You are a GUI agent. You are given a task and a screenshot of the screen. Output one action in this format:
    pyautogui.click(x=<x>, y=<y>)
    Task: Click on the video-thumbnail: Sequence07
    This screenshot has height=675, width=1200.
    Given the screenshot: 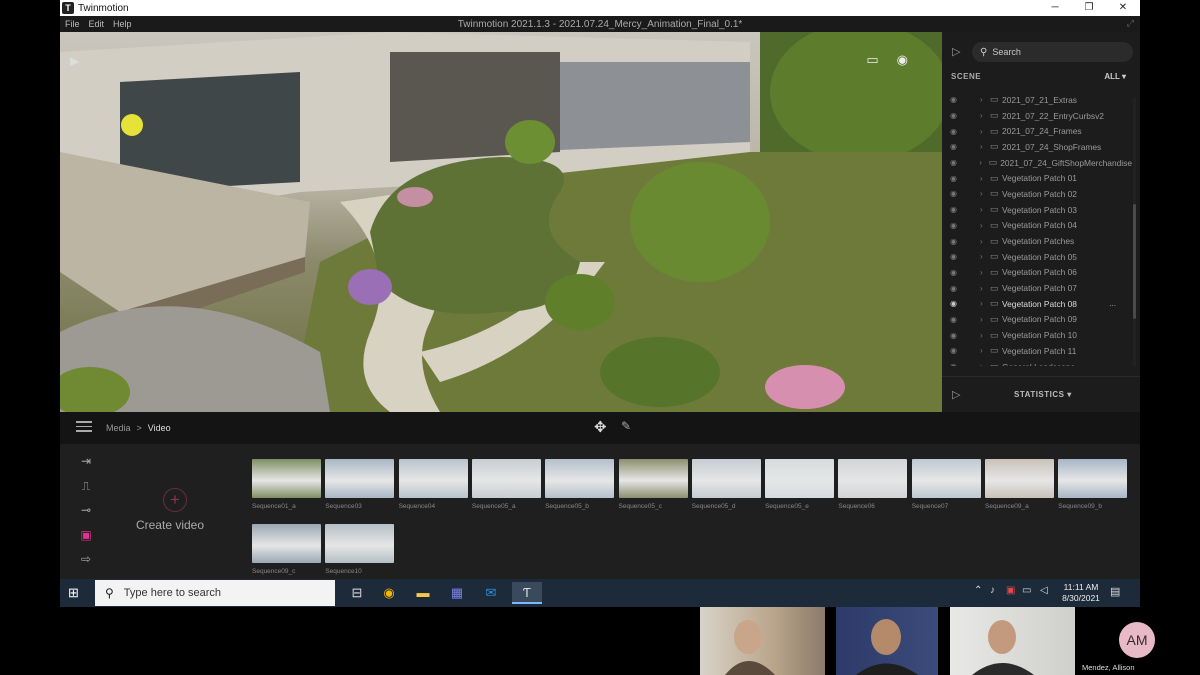 What is the action you would take?
    pyautogui.click(x=946, y=484)
    